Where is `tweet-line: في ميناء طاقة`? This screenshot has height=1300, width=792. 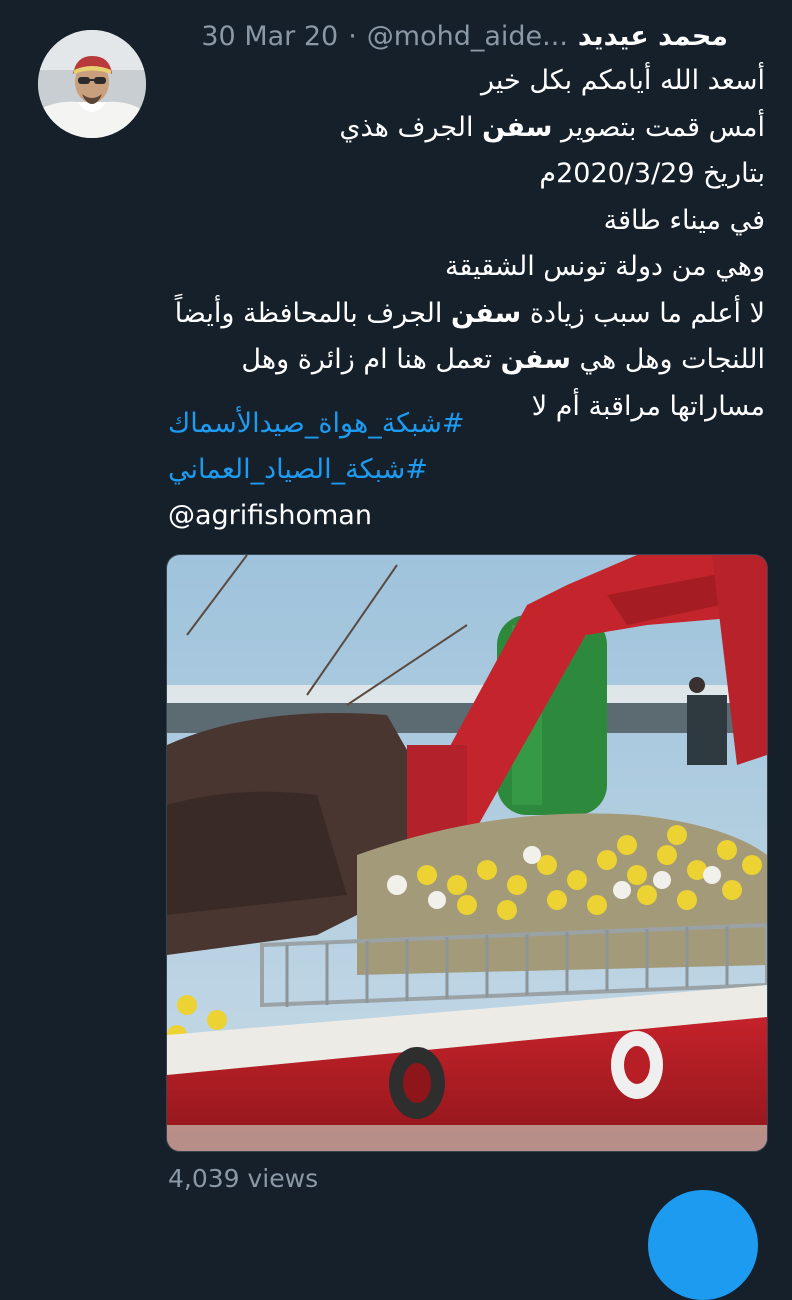 tweet-line: في ميناء طاقة is located at coordinates (684, 220).